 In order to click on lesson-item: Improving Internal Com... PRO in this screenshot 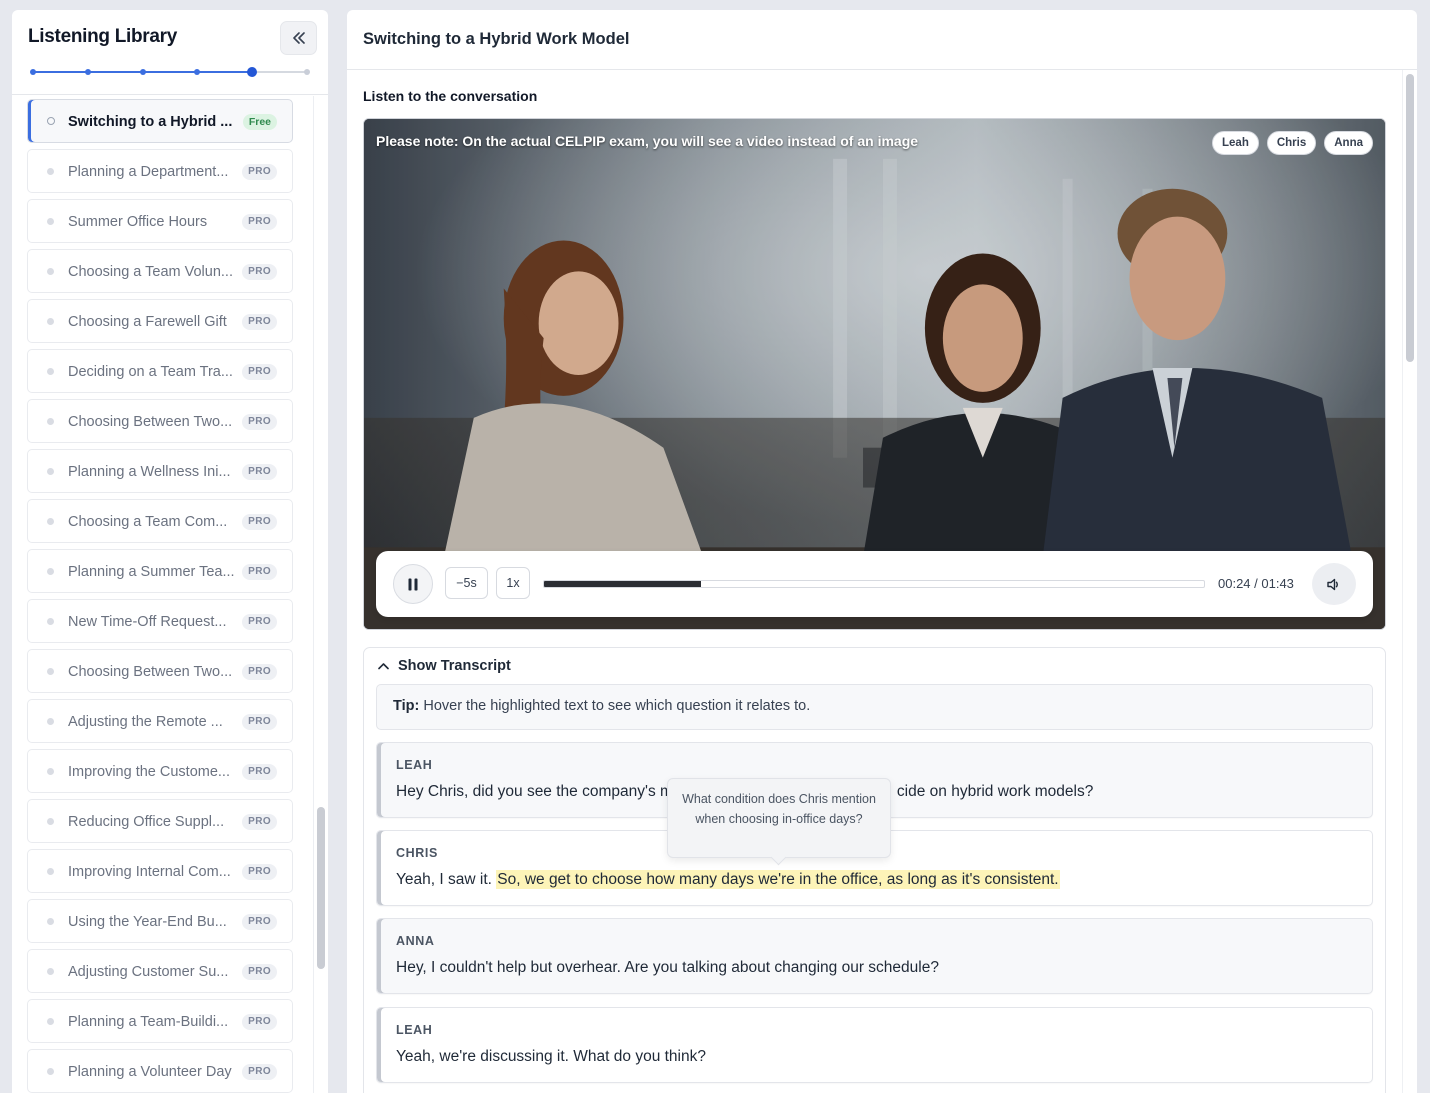, I will do `click(160, 871)`.